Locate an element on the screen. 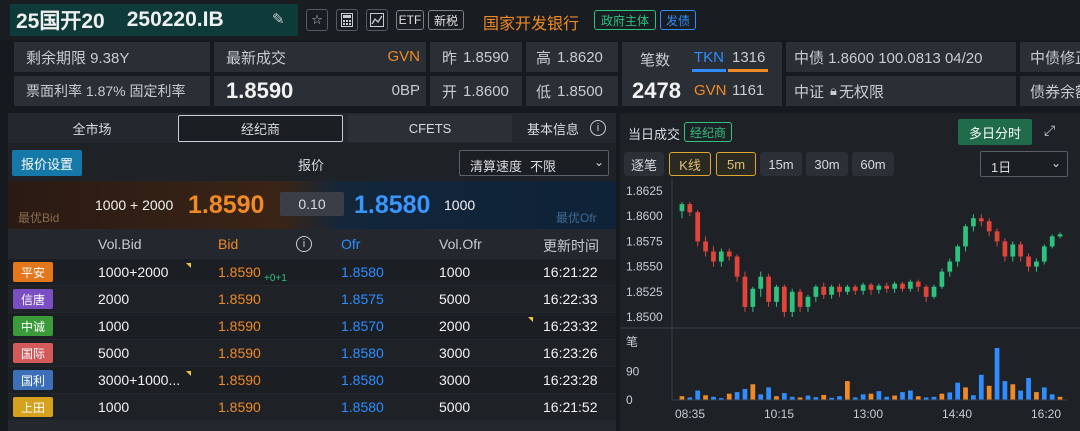 Image resolution: width=1080 pixels, height=431 pixels. table-row: 国利 3000+1000... 1.8590 1.8580 3000 16:23:28 is located at coordinates (312, 380).